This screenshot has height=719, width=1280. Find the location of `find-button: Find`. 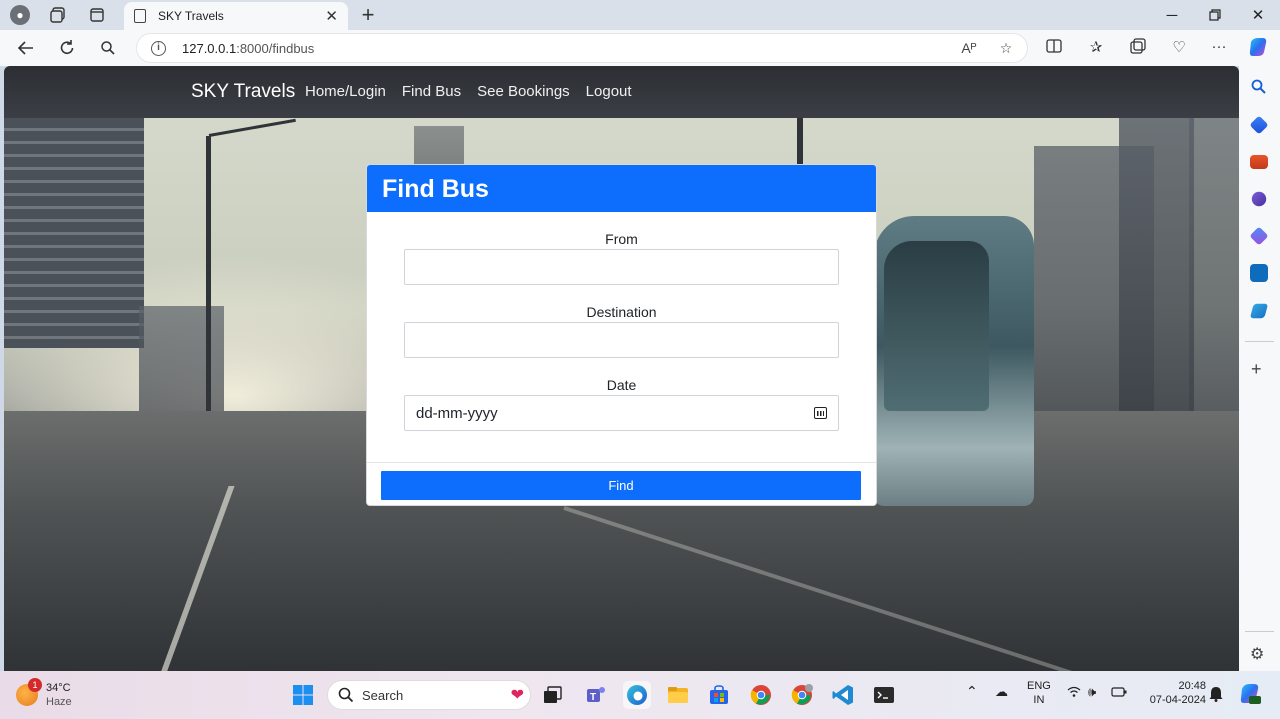

find-button: Find is located at coordinates (621, 485).